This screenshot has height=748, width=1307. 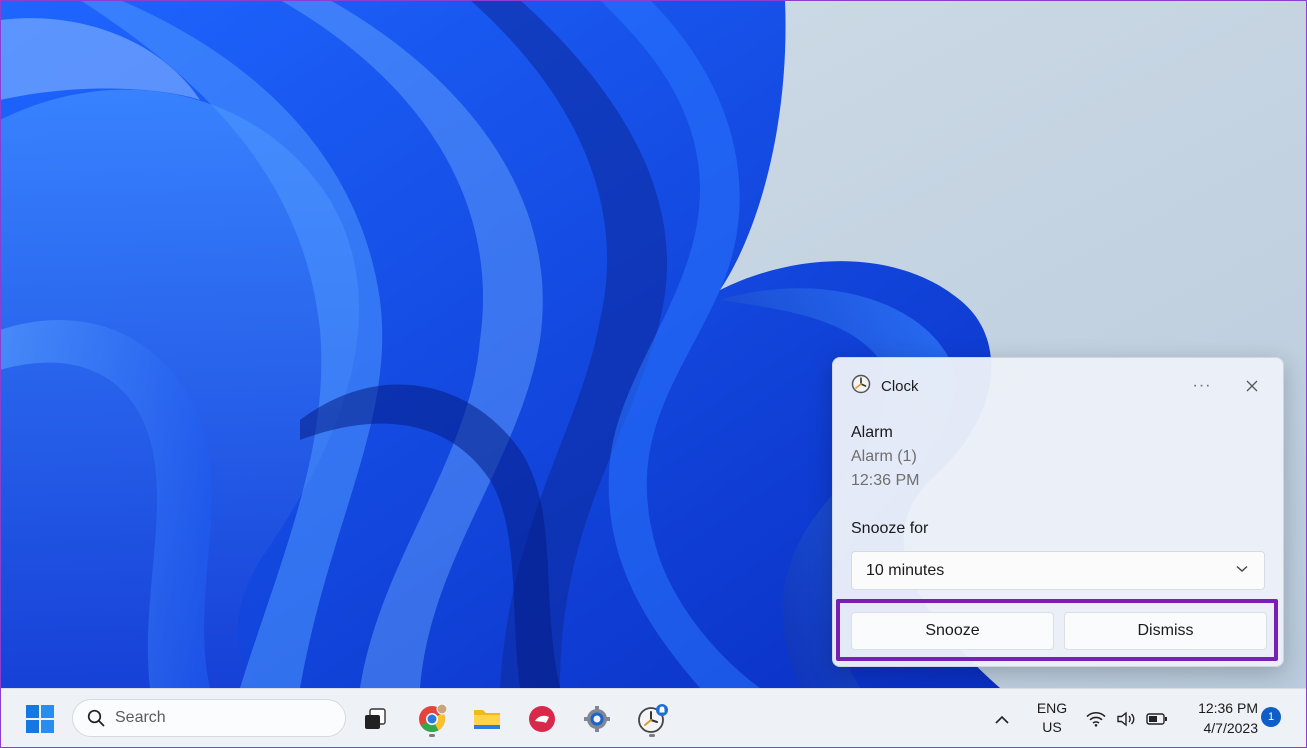 I want to click on system-tray-quick-settings, so click(x=1127, y=719).